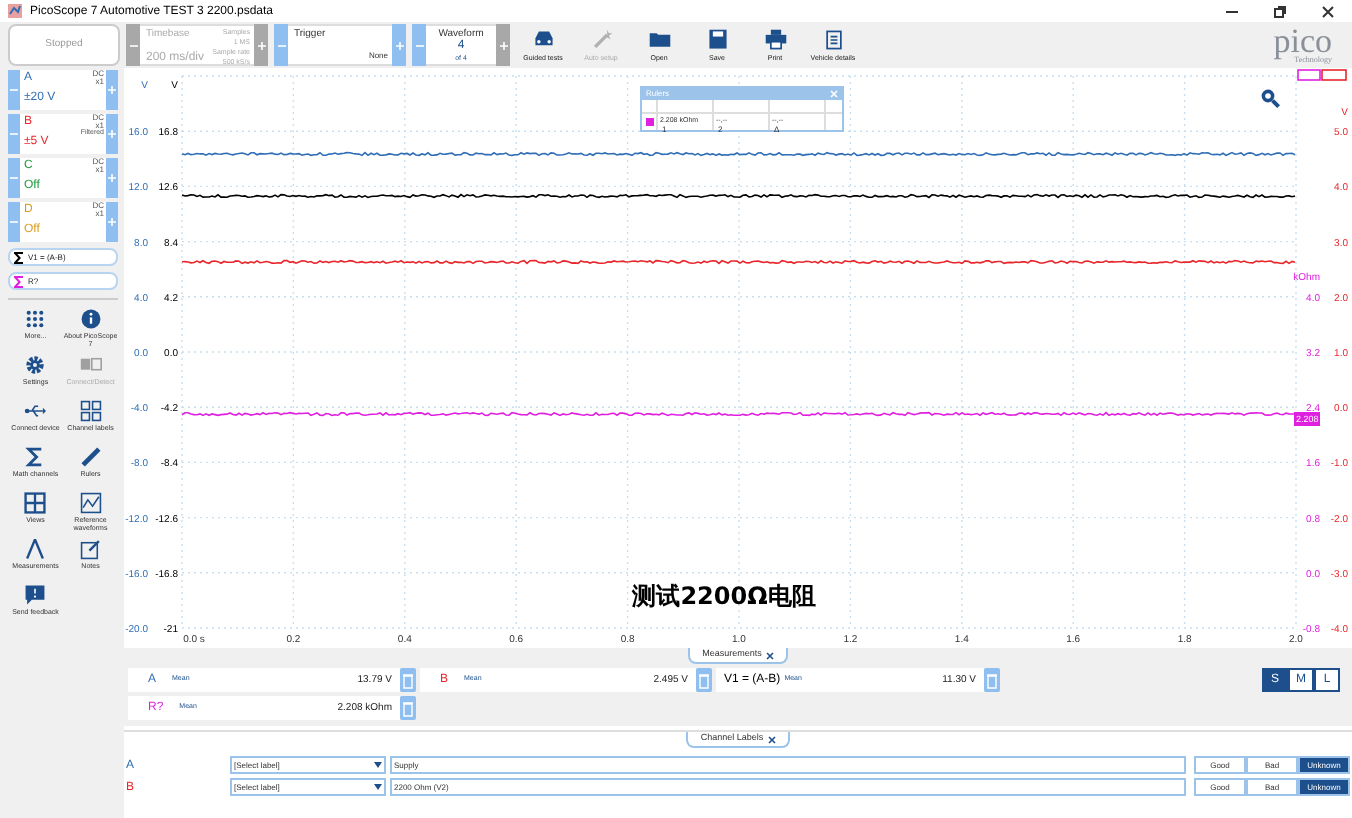 Image resolution: width=1352 pixels, height=818 pixels. I want to click on zoom-icon, so click(1270, 98).